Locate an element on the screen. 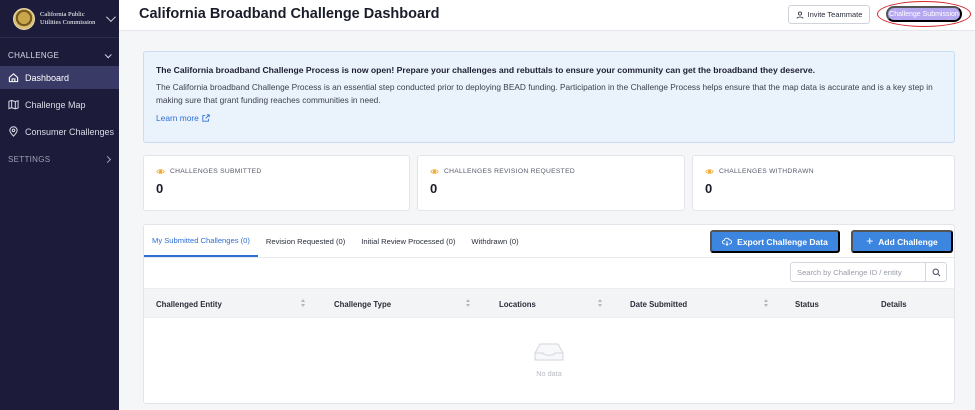 This screenshot has width=975, height=410. tab-my-submitted-challenges: My Submitted Challenges (0) is located at coordinates (201, 241).